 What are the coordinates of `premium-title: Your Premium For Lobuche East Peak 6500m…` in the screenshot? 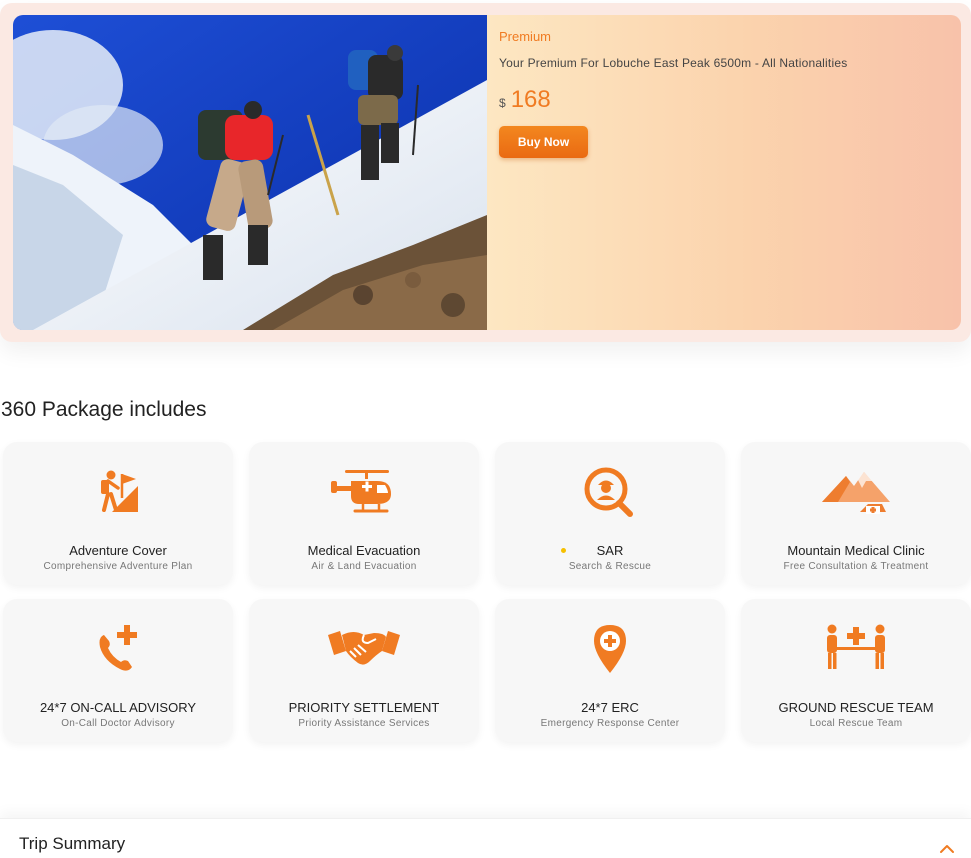 It's located at (673, 63).